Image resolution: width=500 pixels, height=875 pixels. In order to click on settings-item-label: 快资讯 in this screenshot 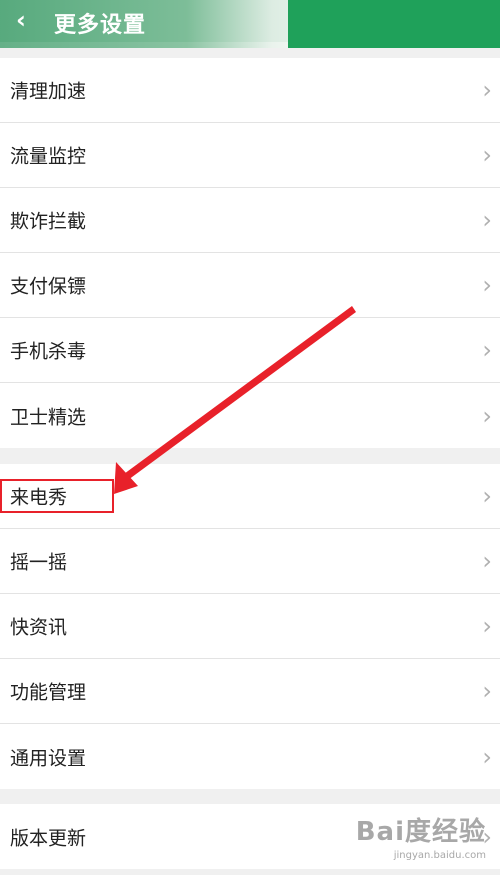, I will do `click(39, 627)`.